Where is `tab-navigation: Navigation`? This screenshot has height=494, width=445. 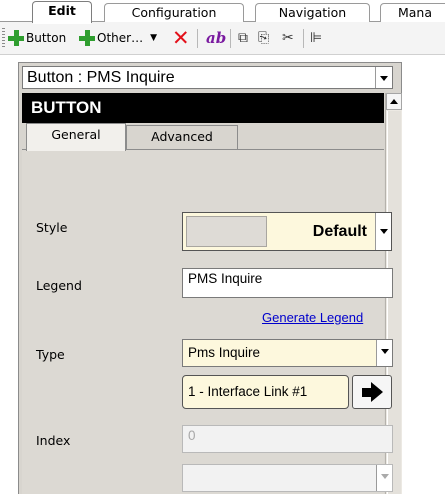 tab-navigation: Navigation is located at coordinates (312, 12).